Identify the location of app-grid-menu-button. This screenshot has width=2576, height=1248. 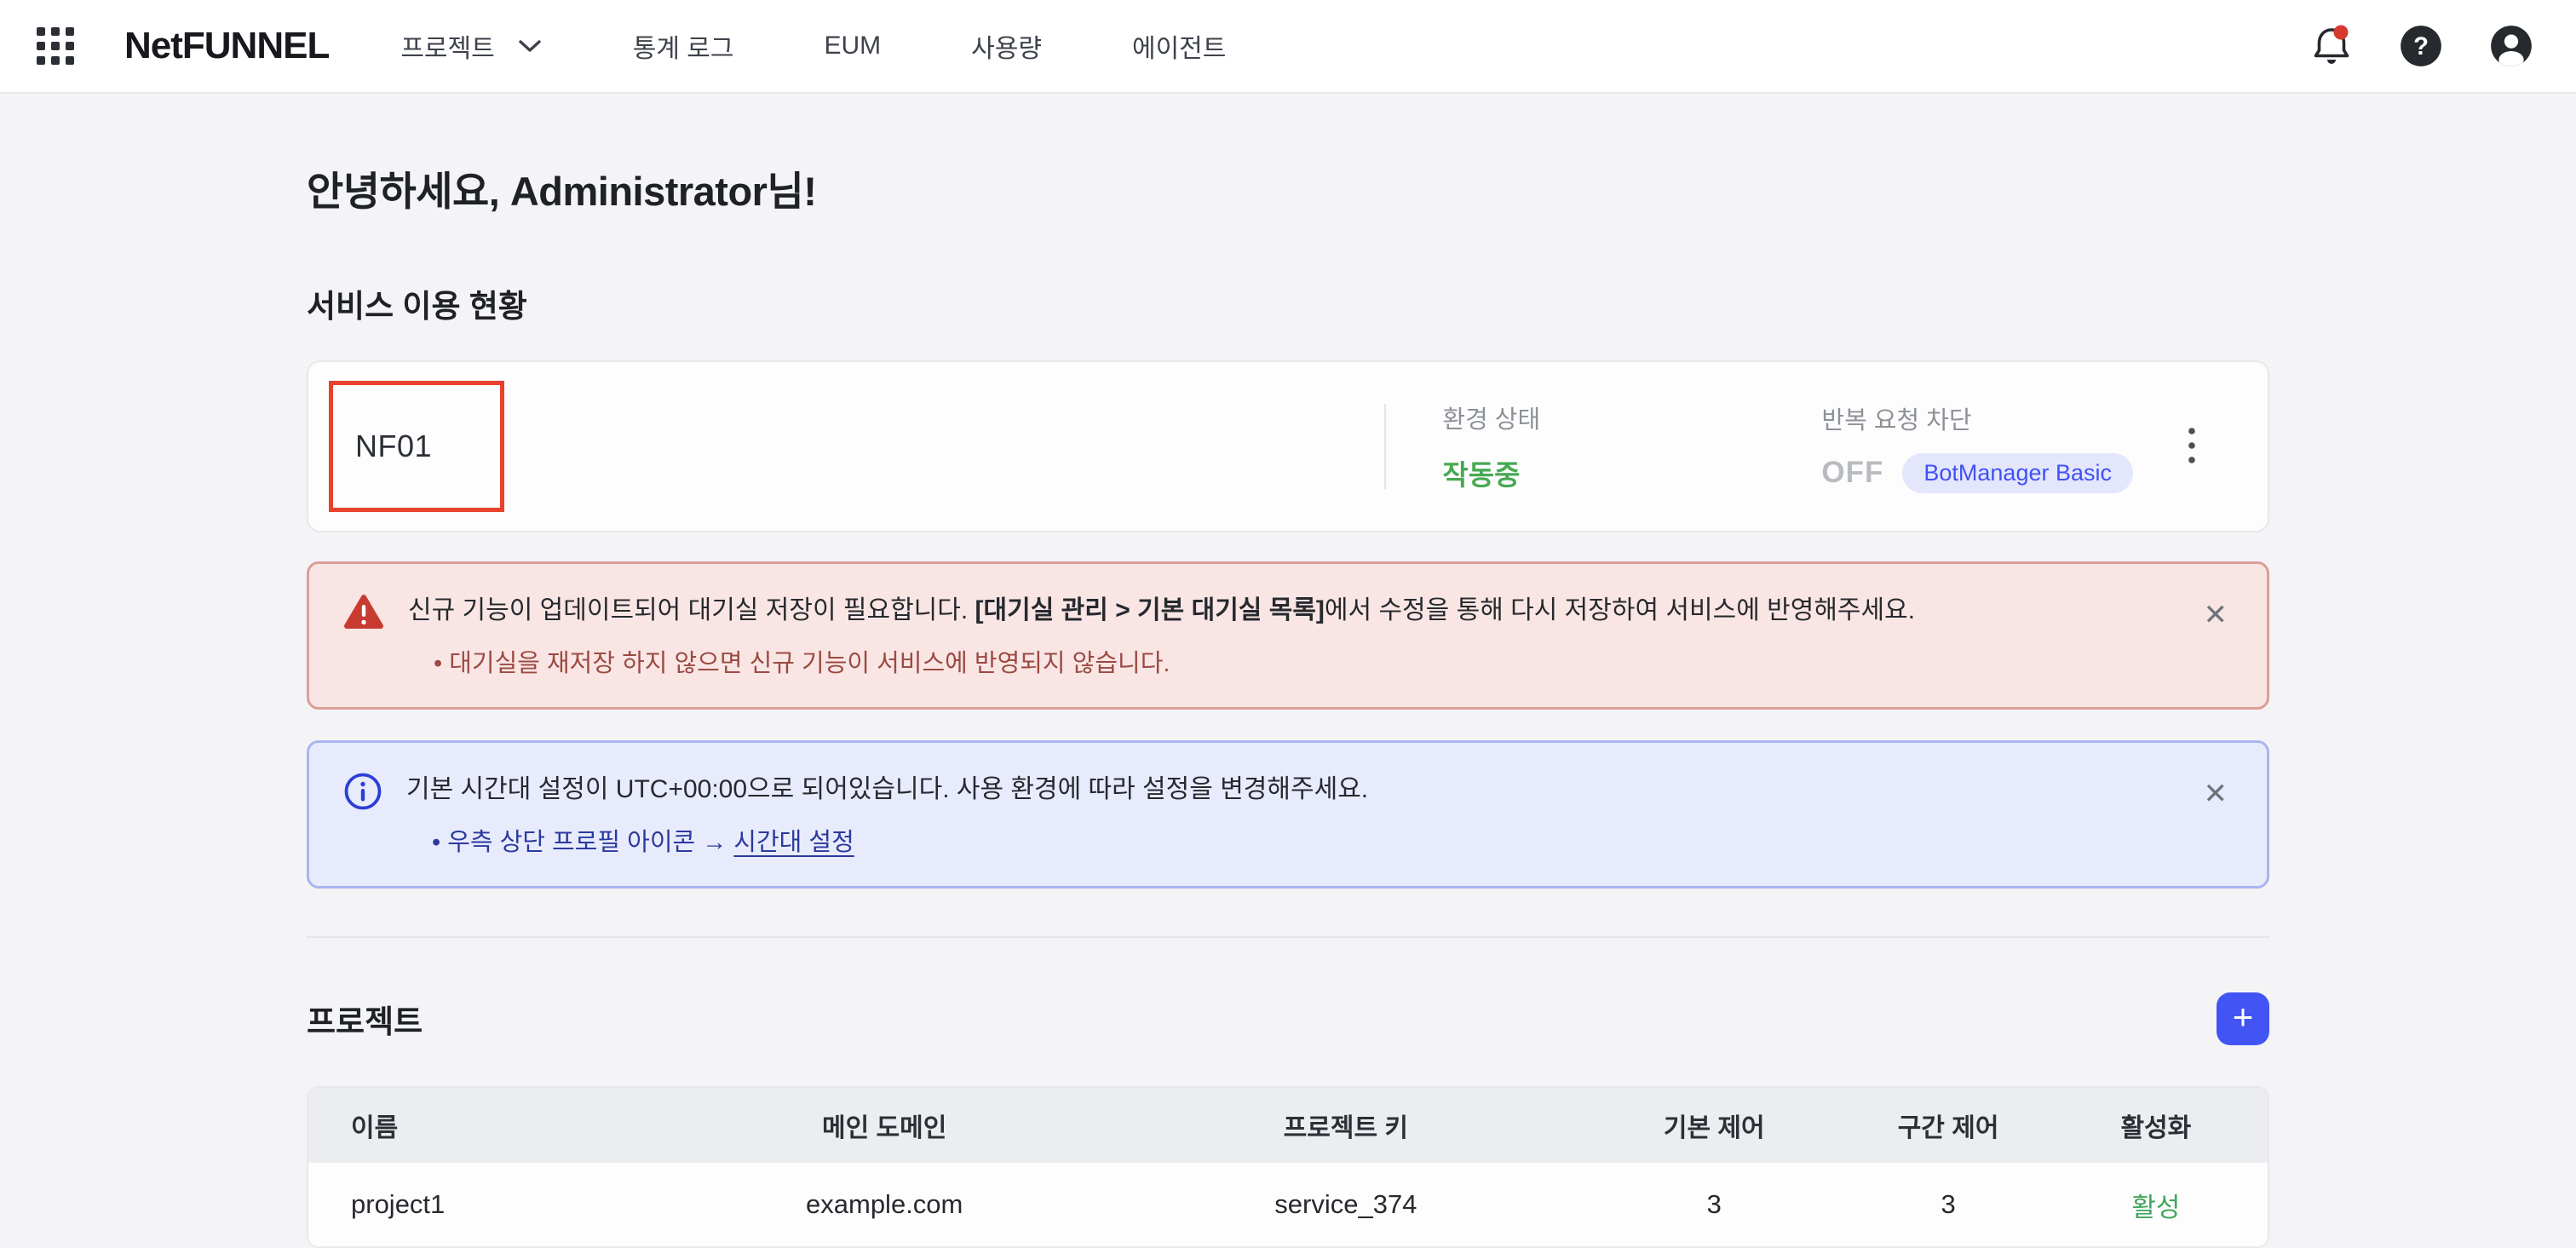
(56, 46).